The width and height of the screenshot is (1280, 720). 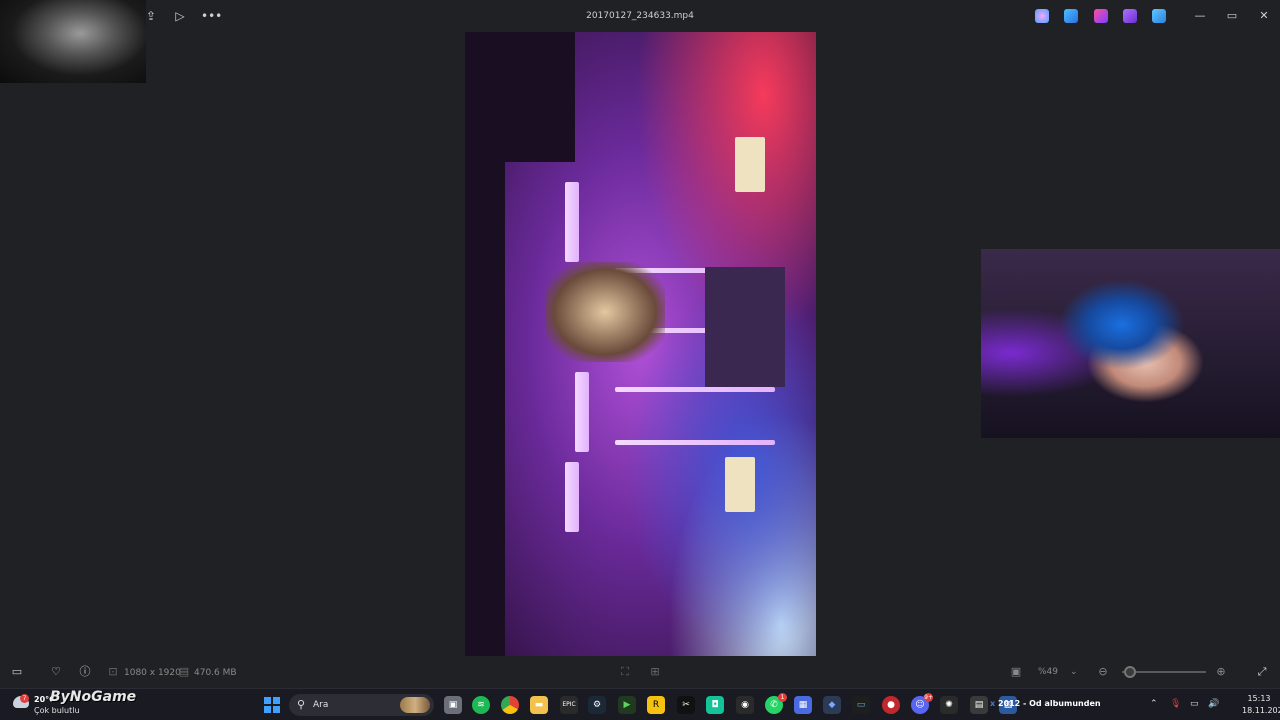 What do you see at coordinates (1232, 16) in the screenshot?
I see `restore-button: ▭` at bounding box center [1232, 16].